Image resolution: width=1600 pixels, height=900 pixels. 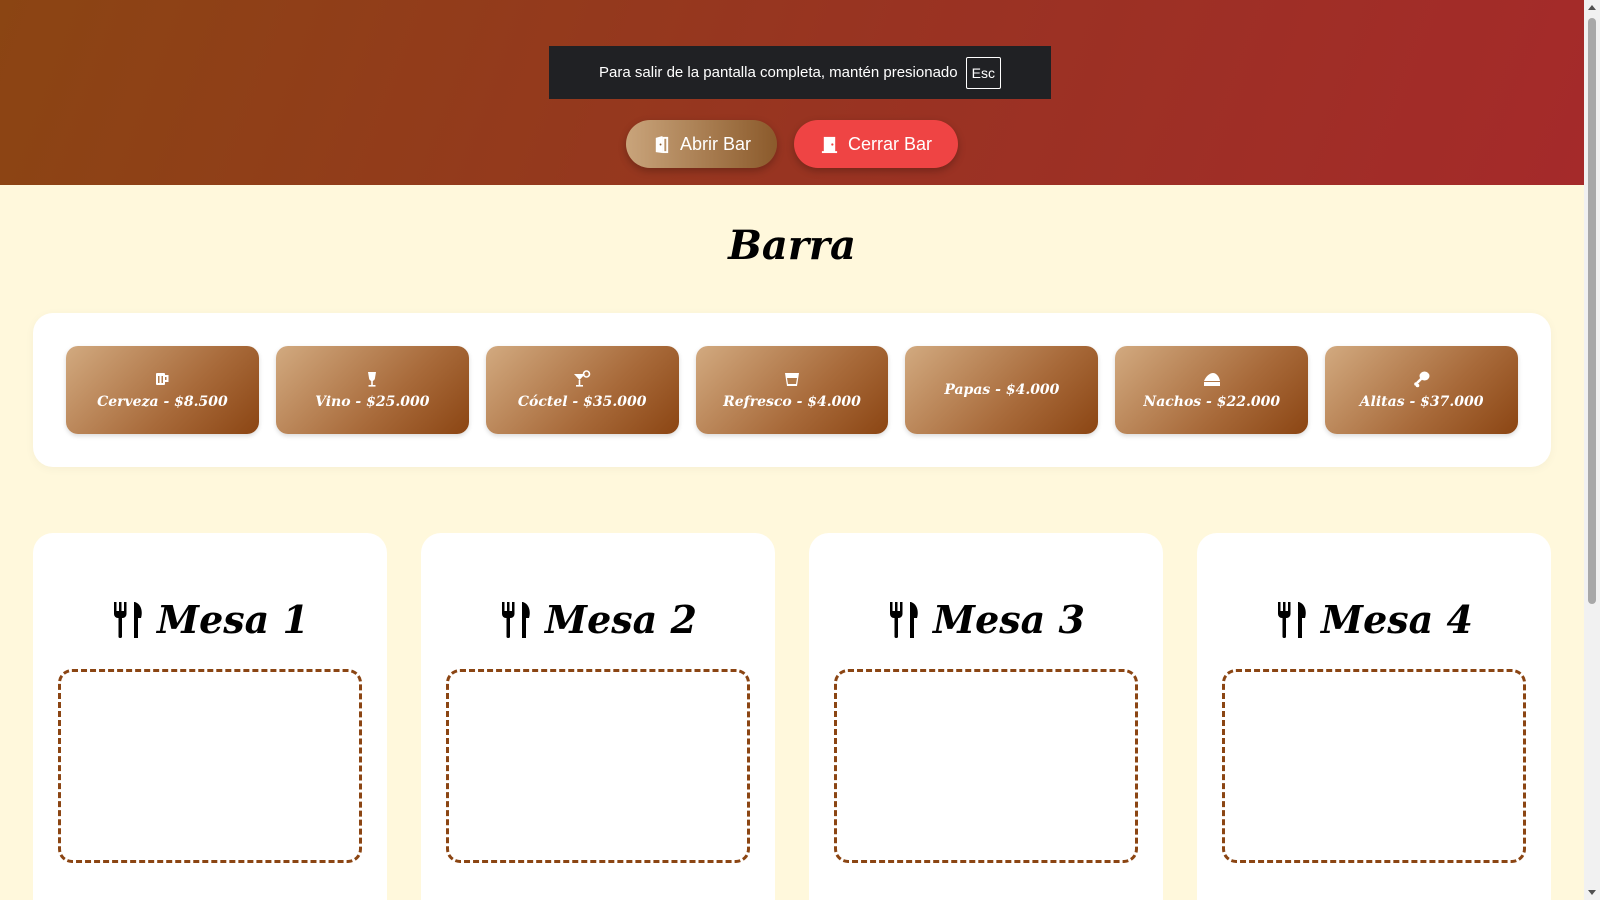 What do you see at coordinates (582, 402) in the screenshot?
I see `menu-item-label: Cóctel - $35.000` at bounding box center [582, 402].